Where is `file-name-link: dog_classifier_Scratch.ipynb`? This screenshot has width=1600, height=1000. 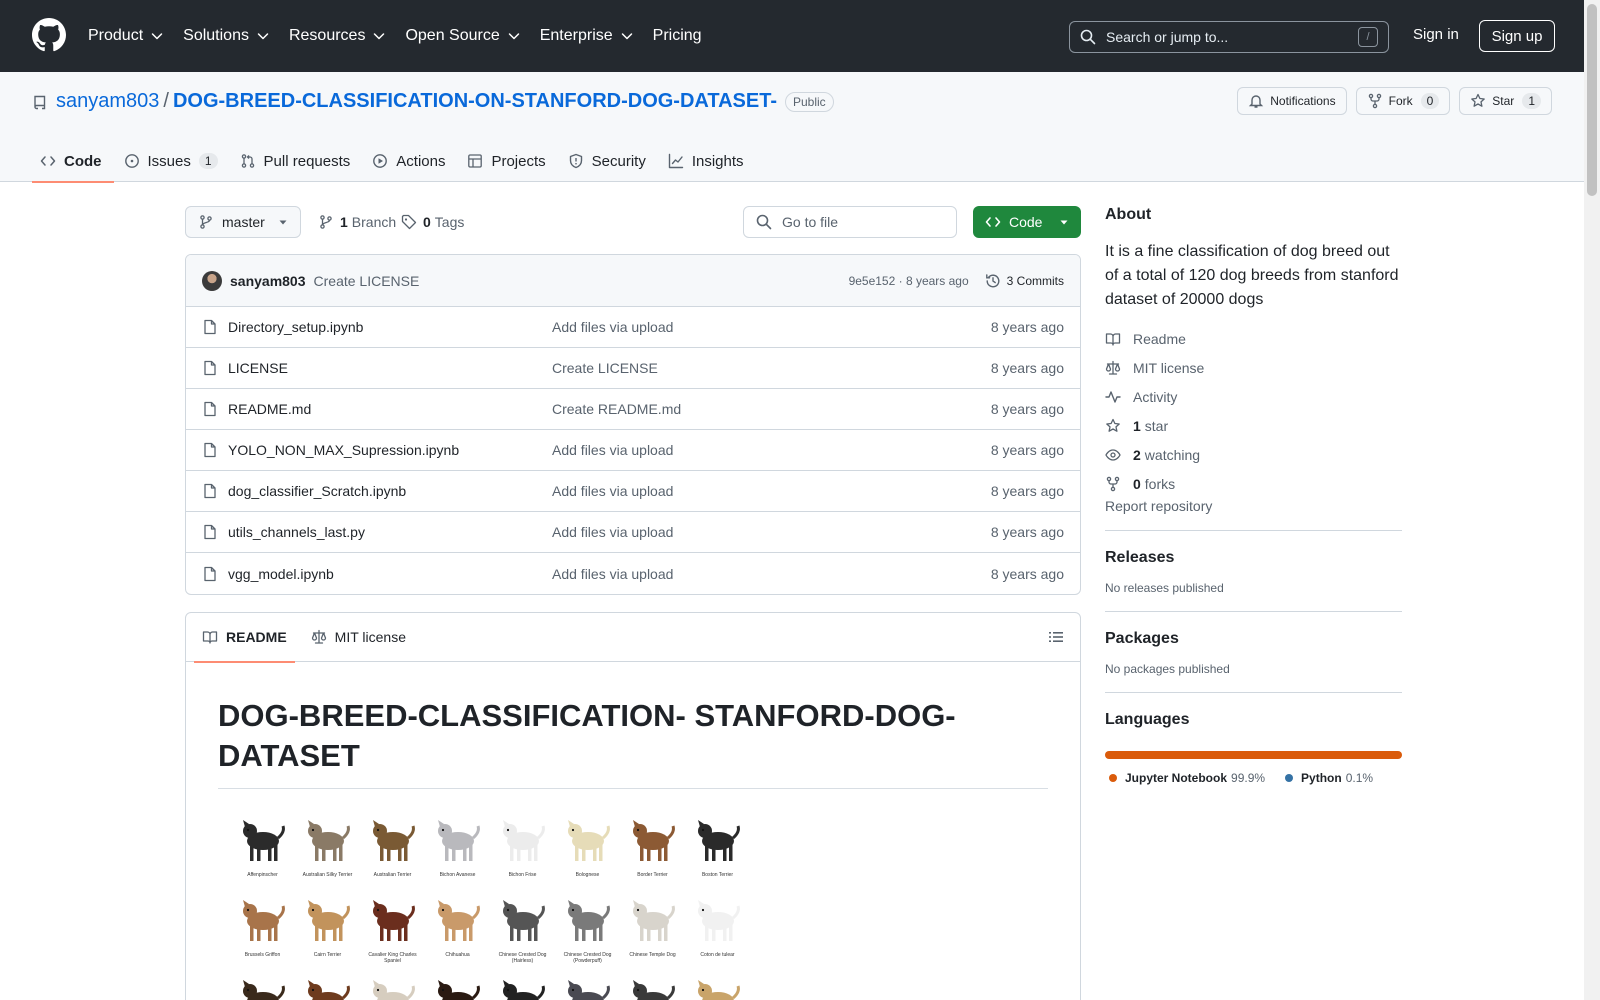
file-name-link: dog_classifier_Scratch.ipynb is located at coordinates (390, 491).